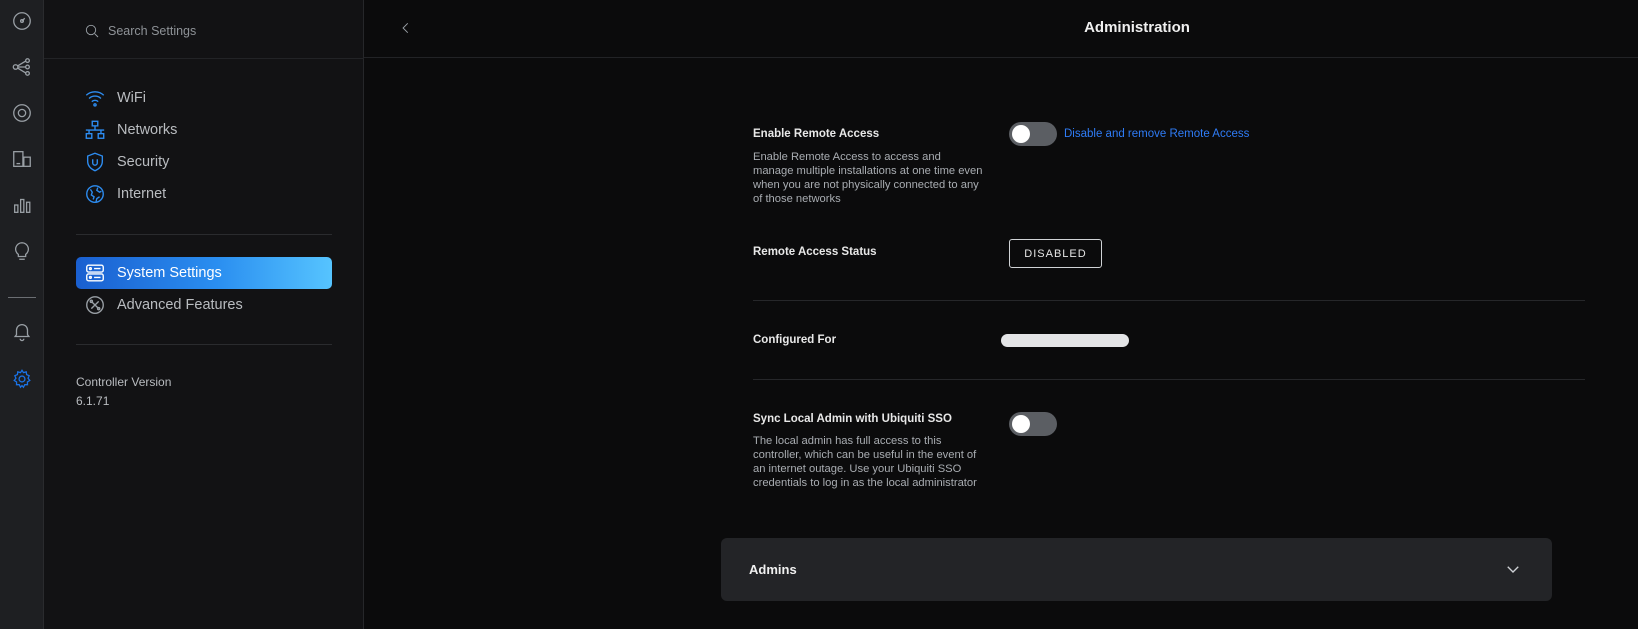 This screenshot has height=629, width=1638. I want to click on sidebar-item-wifi: WiFi, so click(204, 98).